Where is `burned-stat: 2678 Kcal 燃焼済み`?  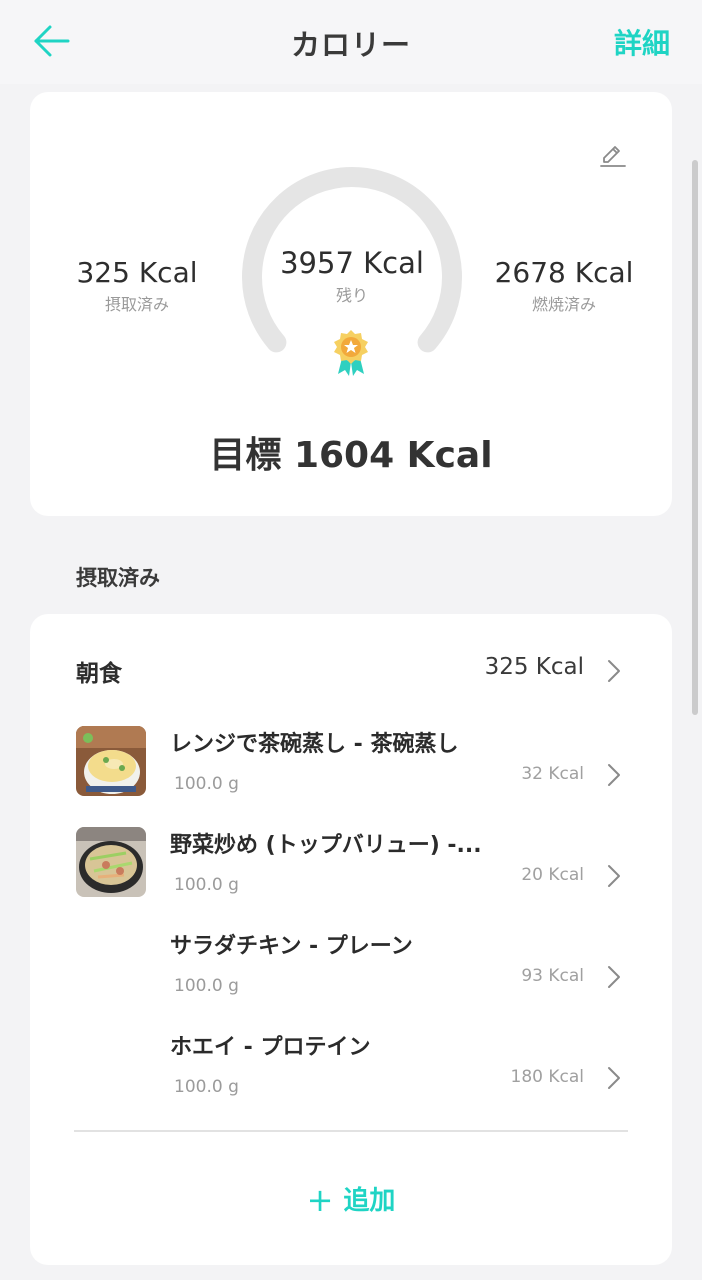
burned-stat: 2678 Kcal 燃焼済み is located at coordinates (564, 285).